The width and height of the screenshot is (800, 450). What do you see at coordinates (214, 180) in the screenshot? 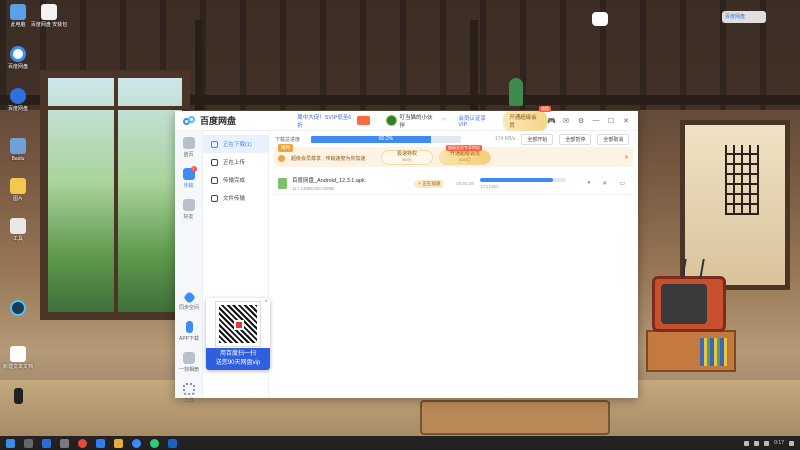
I see `check-icon` at bounding box center [214, 180].